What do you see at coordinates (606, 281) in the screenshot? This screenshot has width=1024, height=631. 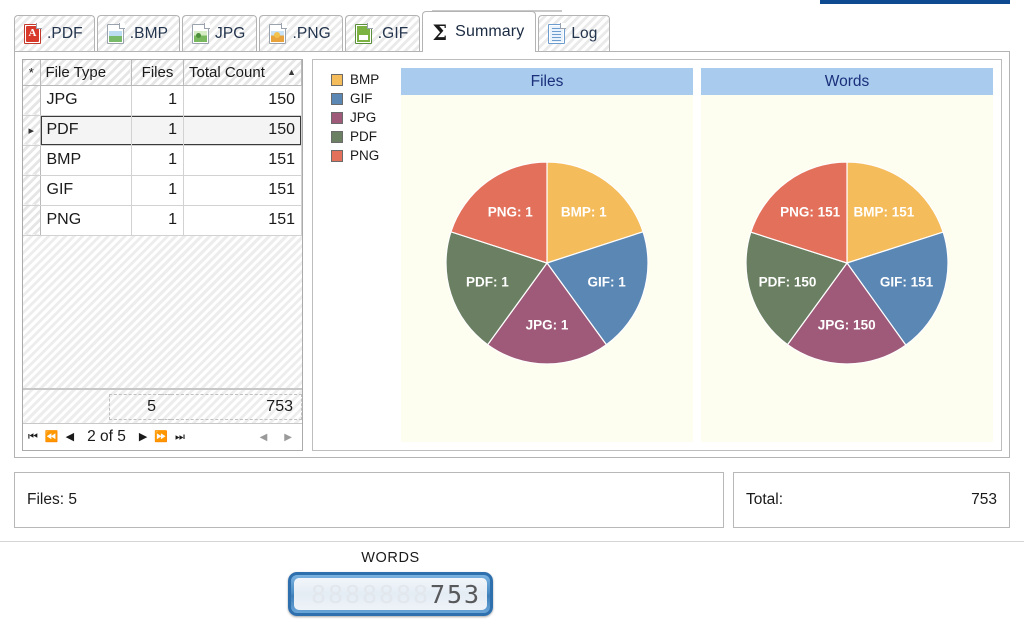 I see `pie-label-gif: GIF: 1` at bounding box center [606, 281].